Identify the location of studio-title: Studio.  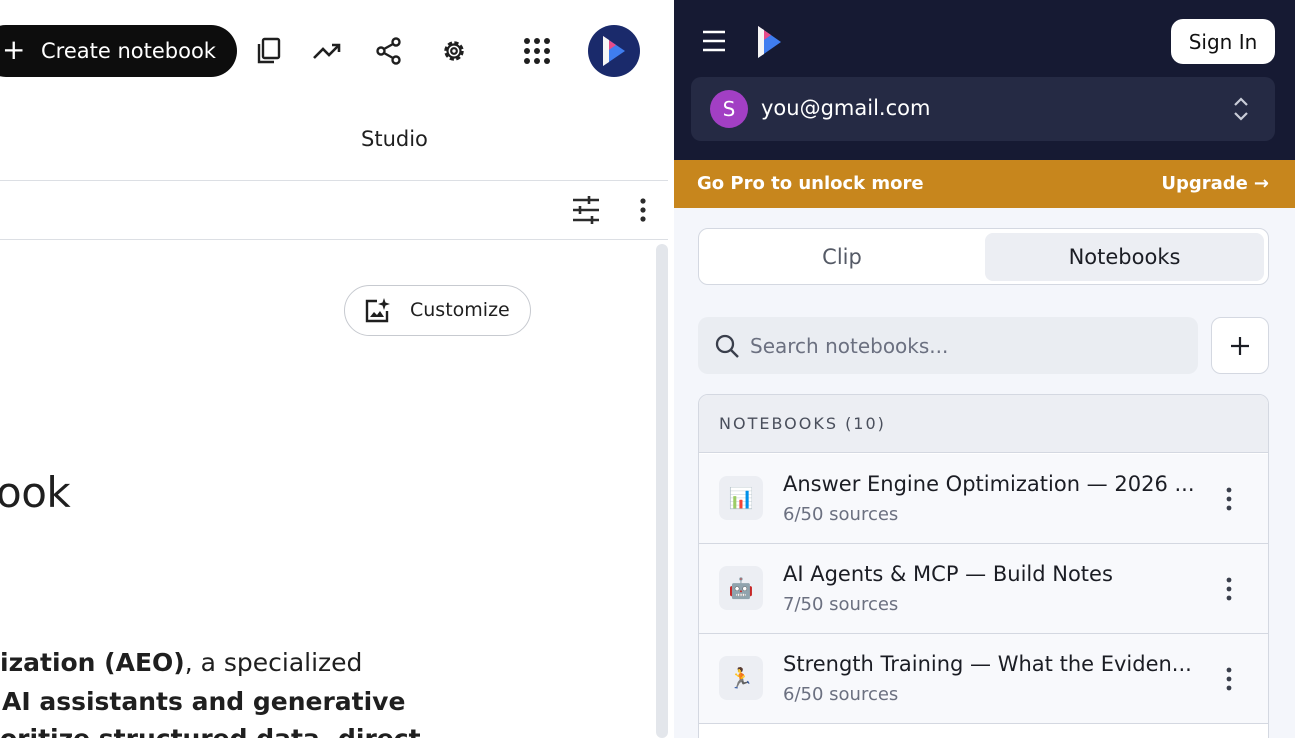
(394, 139).